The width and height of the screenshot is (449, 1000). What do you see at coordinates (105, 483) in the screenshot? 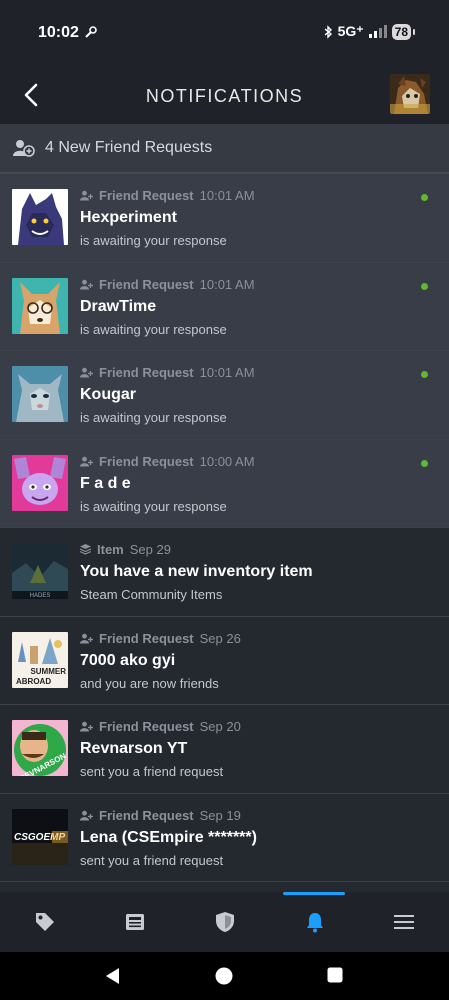
I see `notification-title: F a d e` at bounding box center [105, 483].